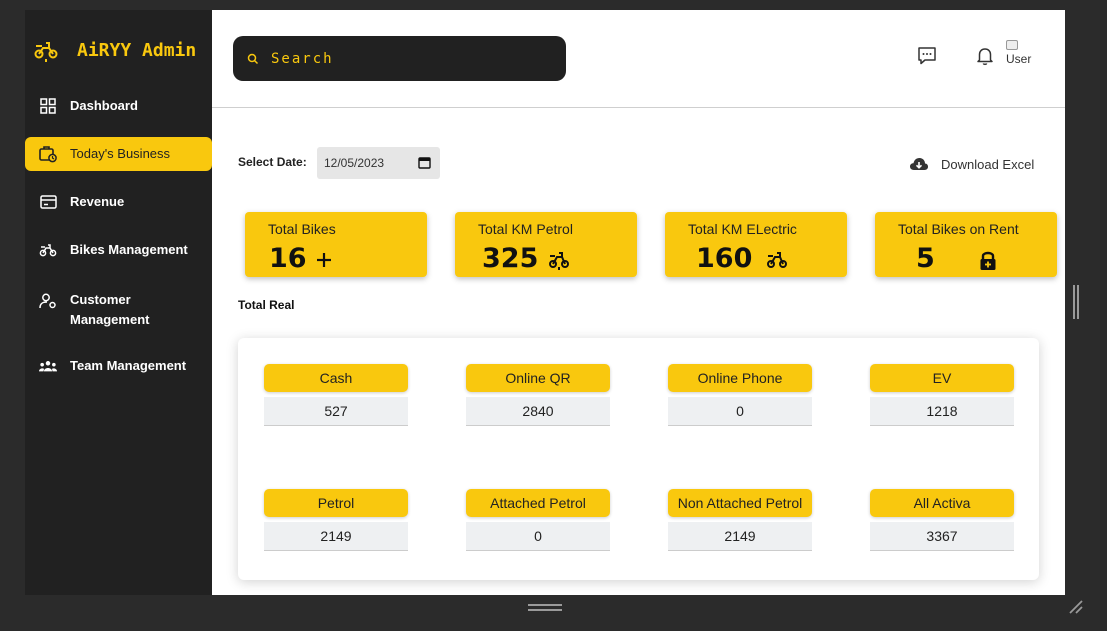 Image resolution: width=1107 pixels, height=631 pixels. What do you see at coordinates (538, 395) in the screenshot?
I see `metric-online-qr: Online QR 2840` at bounding box center [538, 395].